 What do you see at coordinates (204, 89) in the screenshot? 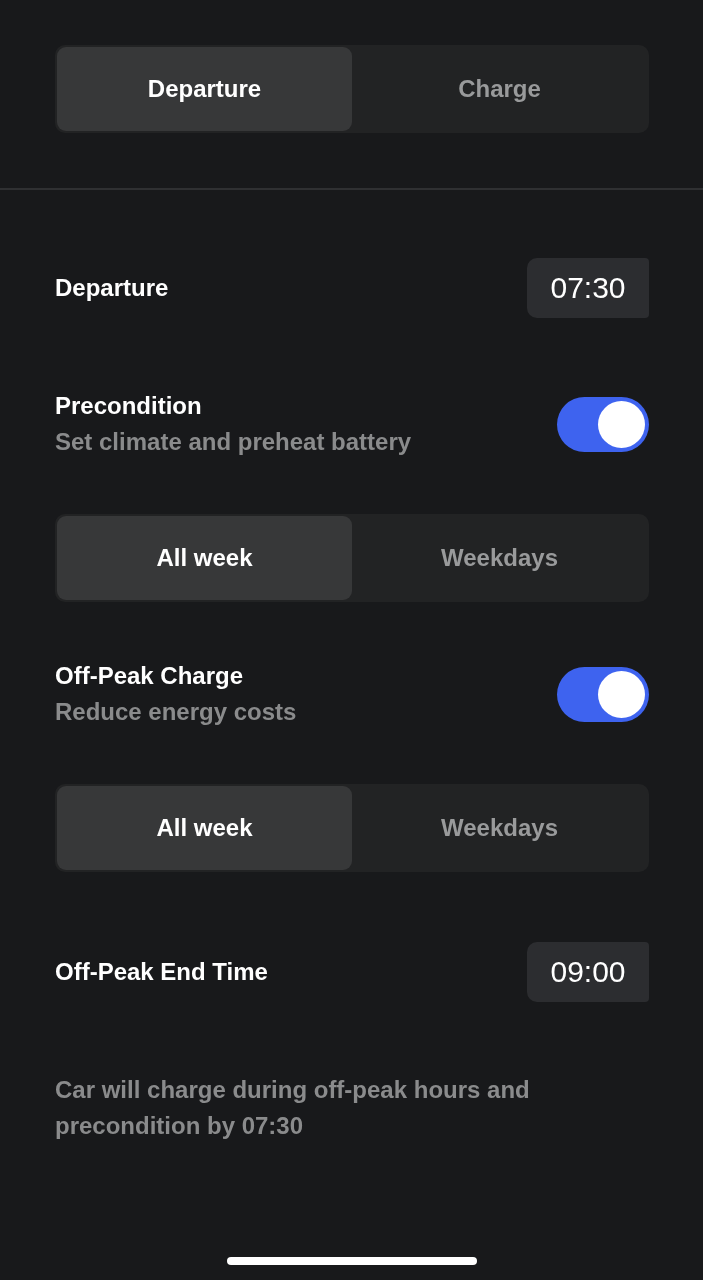
I see `mode-tab: Departure` at bounding box center [204, 89].